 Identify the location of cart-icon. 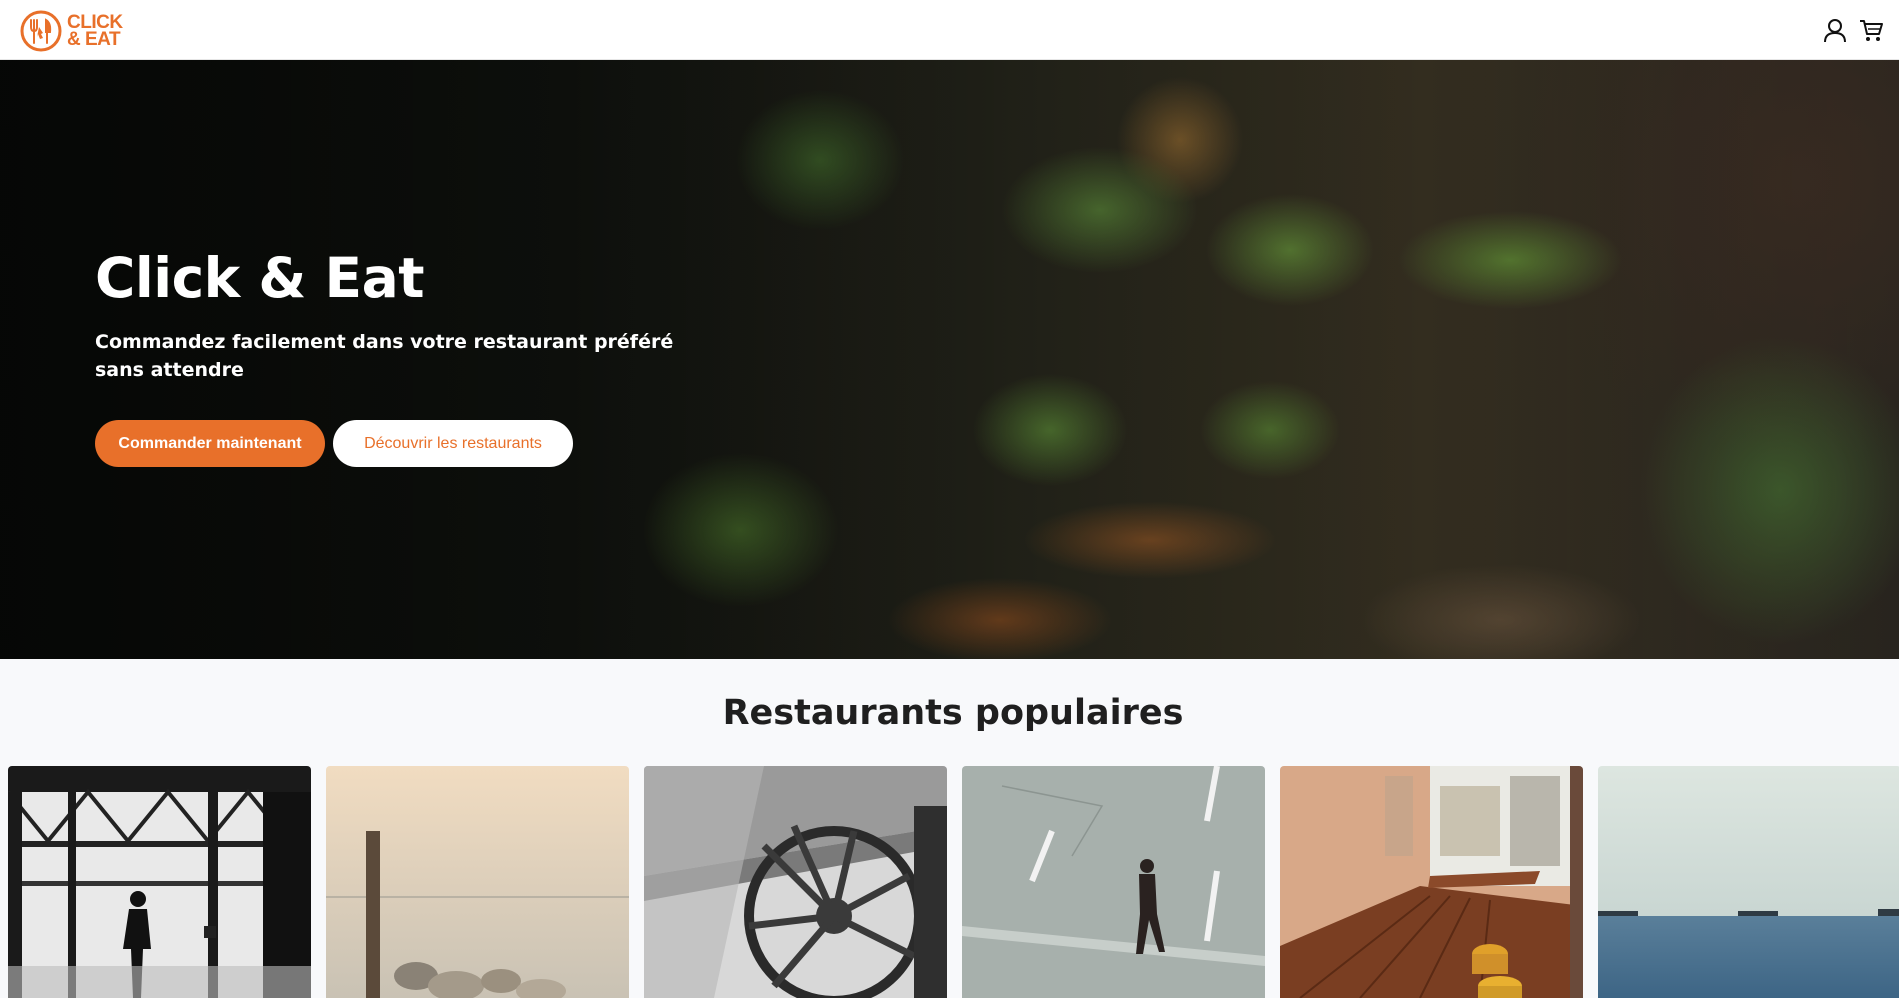
(1871, 30).